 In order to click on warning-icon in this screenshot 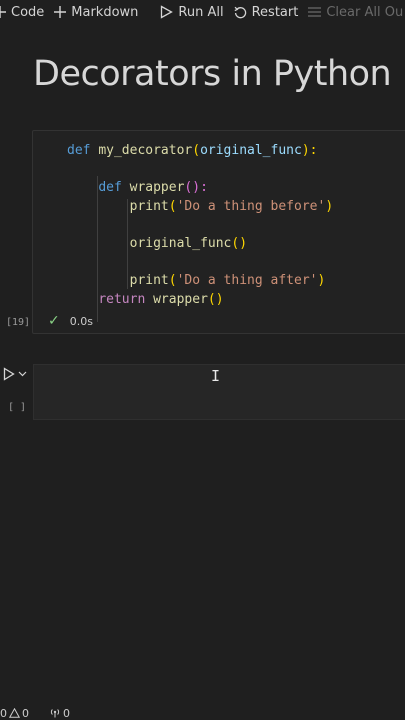, I will do `click(14, 713)`.